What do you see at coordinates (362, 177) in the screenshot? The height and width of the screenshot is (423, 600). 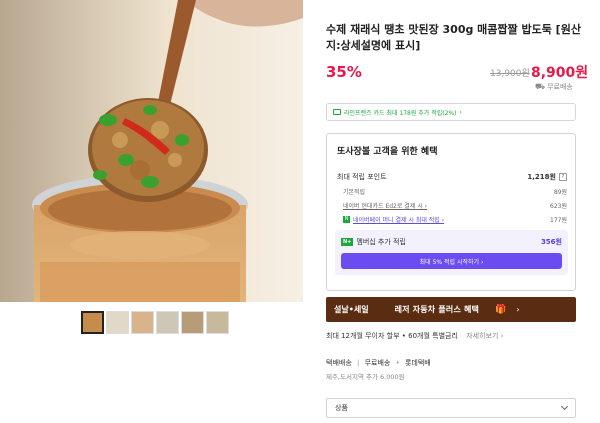 I see `max-points-label: 최대 적립 포인트` at bounding box center [362, 177].